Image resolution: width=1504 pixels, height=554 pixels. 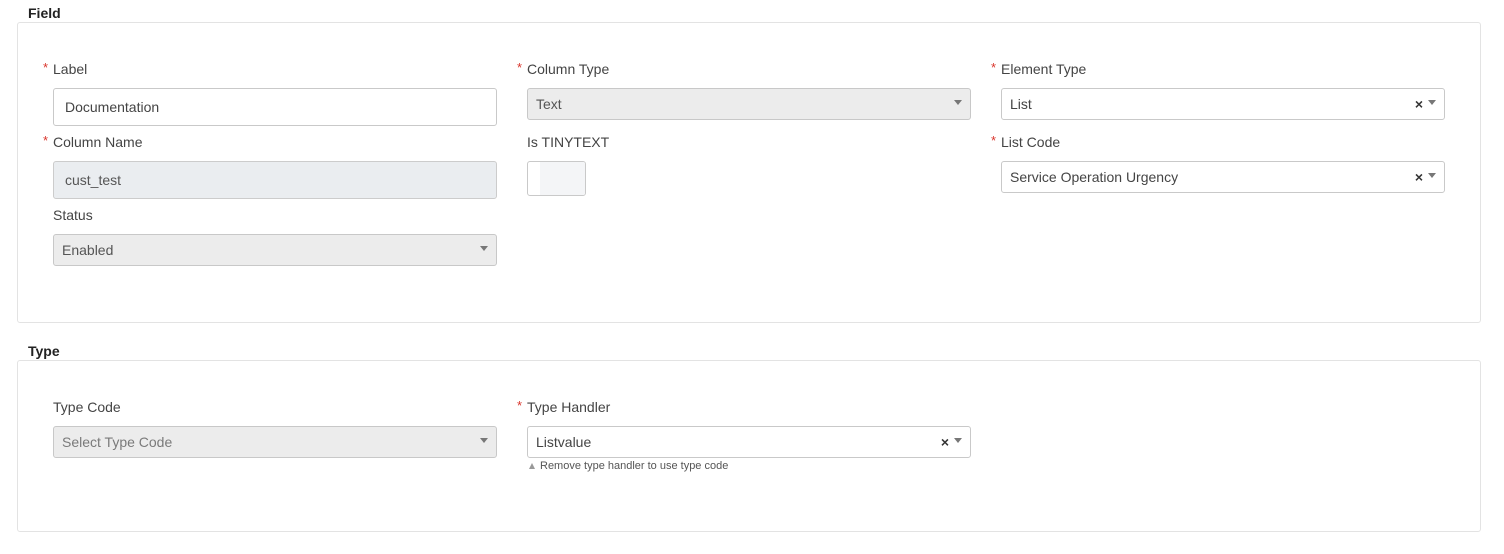 What do you see at coordinates (98, 142) in the screenshot?
I see `column-name-label: Column Name` at bounding box center [98, 142].